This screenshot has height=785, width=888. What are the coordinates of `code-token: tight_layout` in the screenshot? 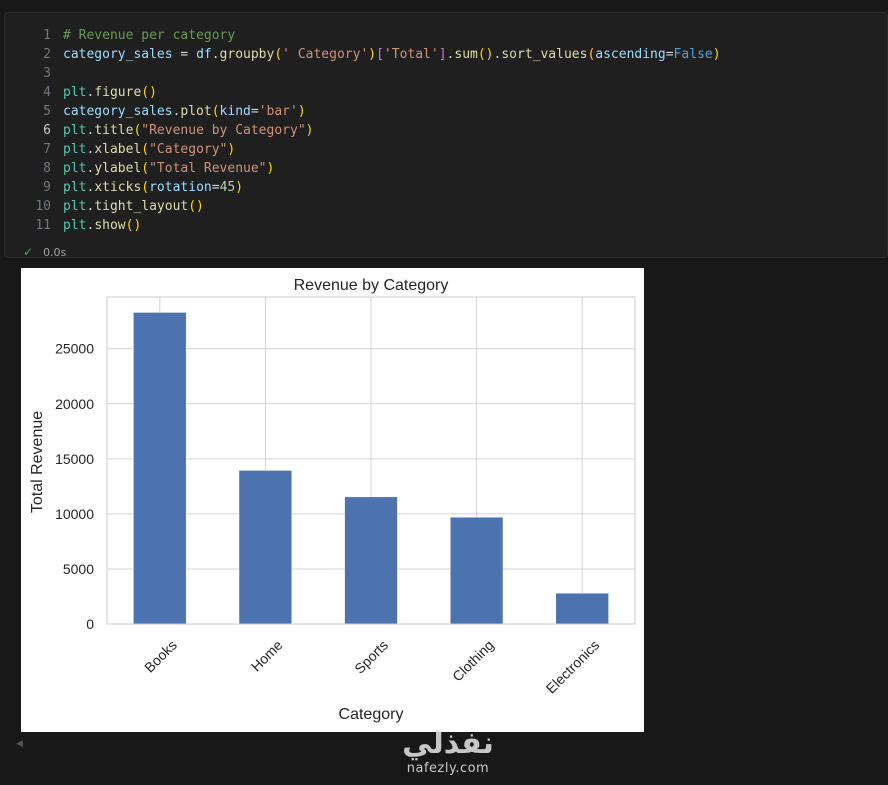 It's located at (141, 206).